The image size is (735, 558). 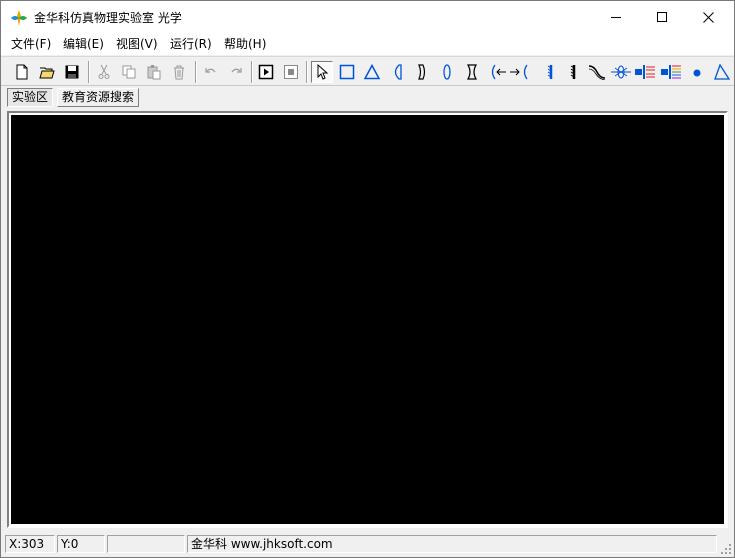 I want to click on status-empty-pane, so click(x=146, y=544).